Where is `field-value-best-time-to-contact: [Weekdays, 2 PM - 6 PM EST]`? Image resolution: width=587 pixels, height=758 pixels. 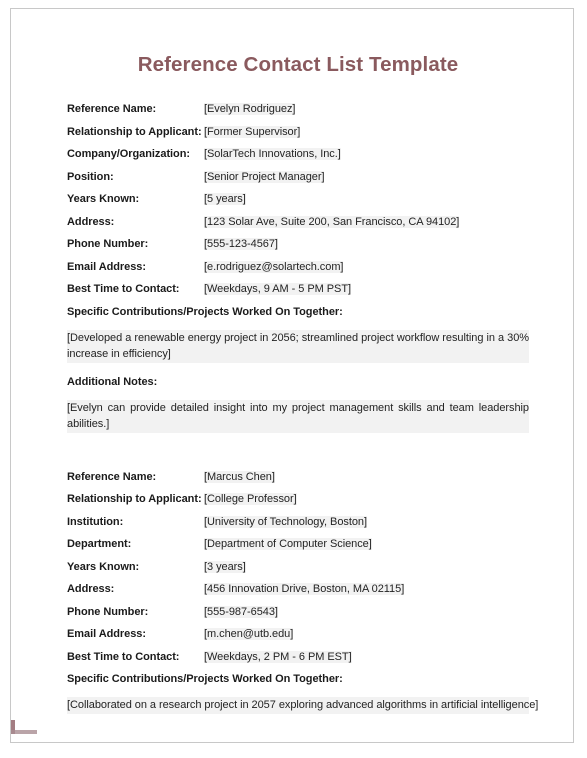 field-value-best-time-to-contact: [Weekdays, 2 PM - 6 PM EST] is located at coordinates (278, 656).